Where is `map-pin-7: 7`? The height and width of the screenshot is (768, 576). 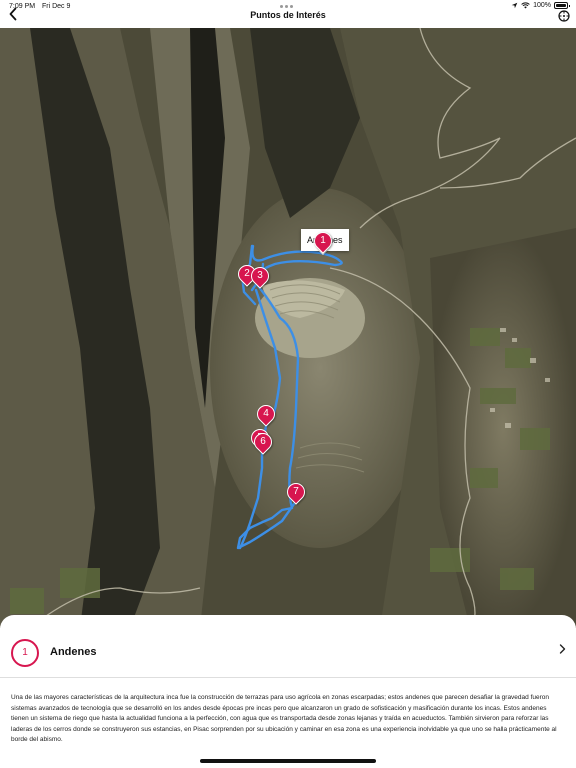 map-pin-7: 7 is located at coordinates (296, 492).